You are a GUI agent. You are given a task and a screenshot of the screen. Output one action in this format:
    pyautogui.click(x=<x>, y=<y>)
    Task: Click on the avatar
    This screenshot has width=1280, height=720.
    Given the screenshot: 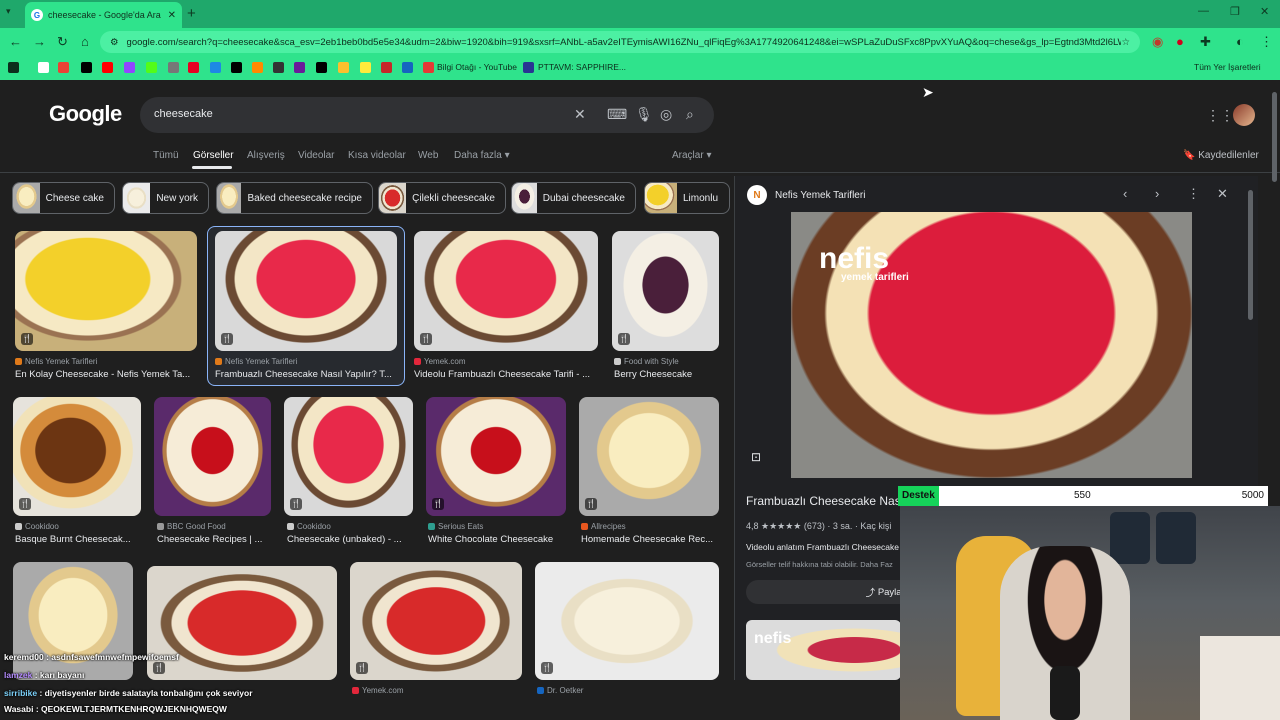 What is the action you would take?
    pyautogui.click(x=1244, y=115)
    